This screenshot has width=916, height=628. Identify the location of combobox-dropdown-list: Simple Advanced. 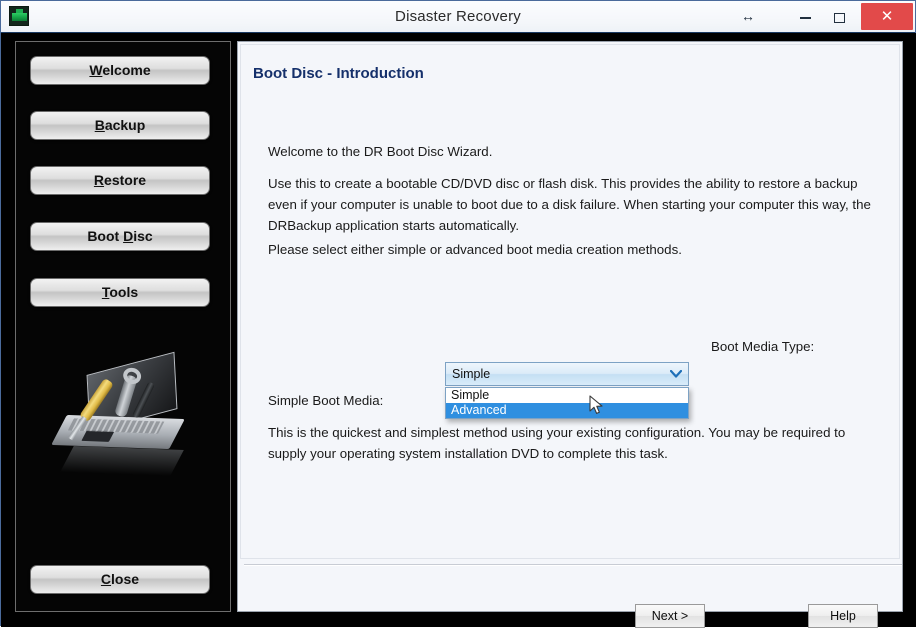
(567, 403).